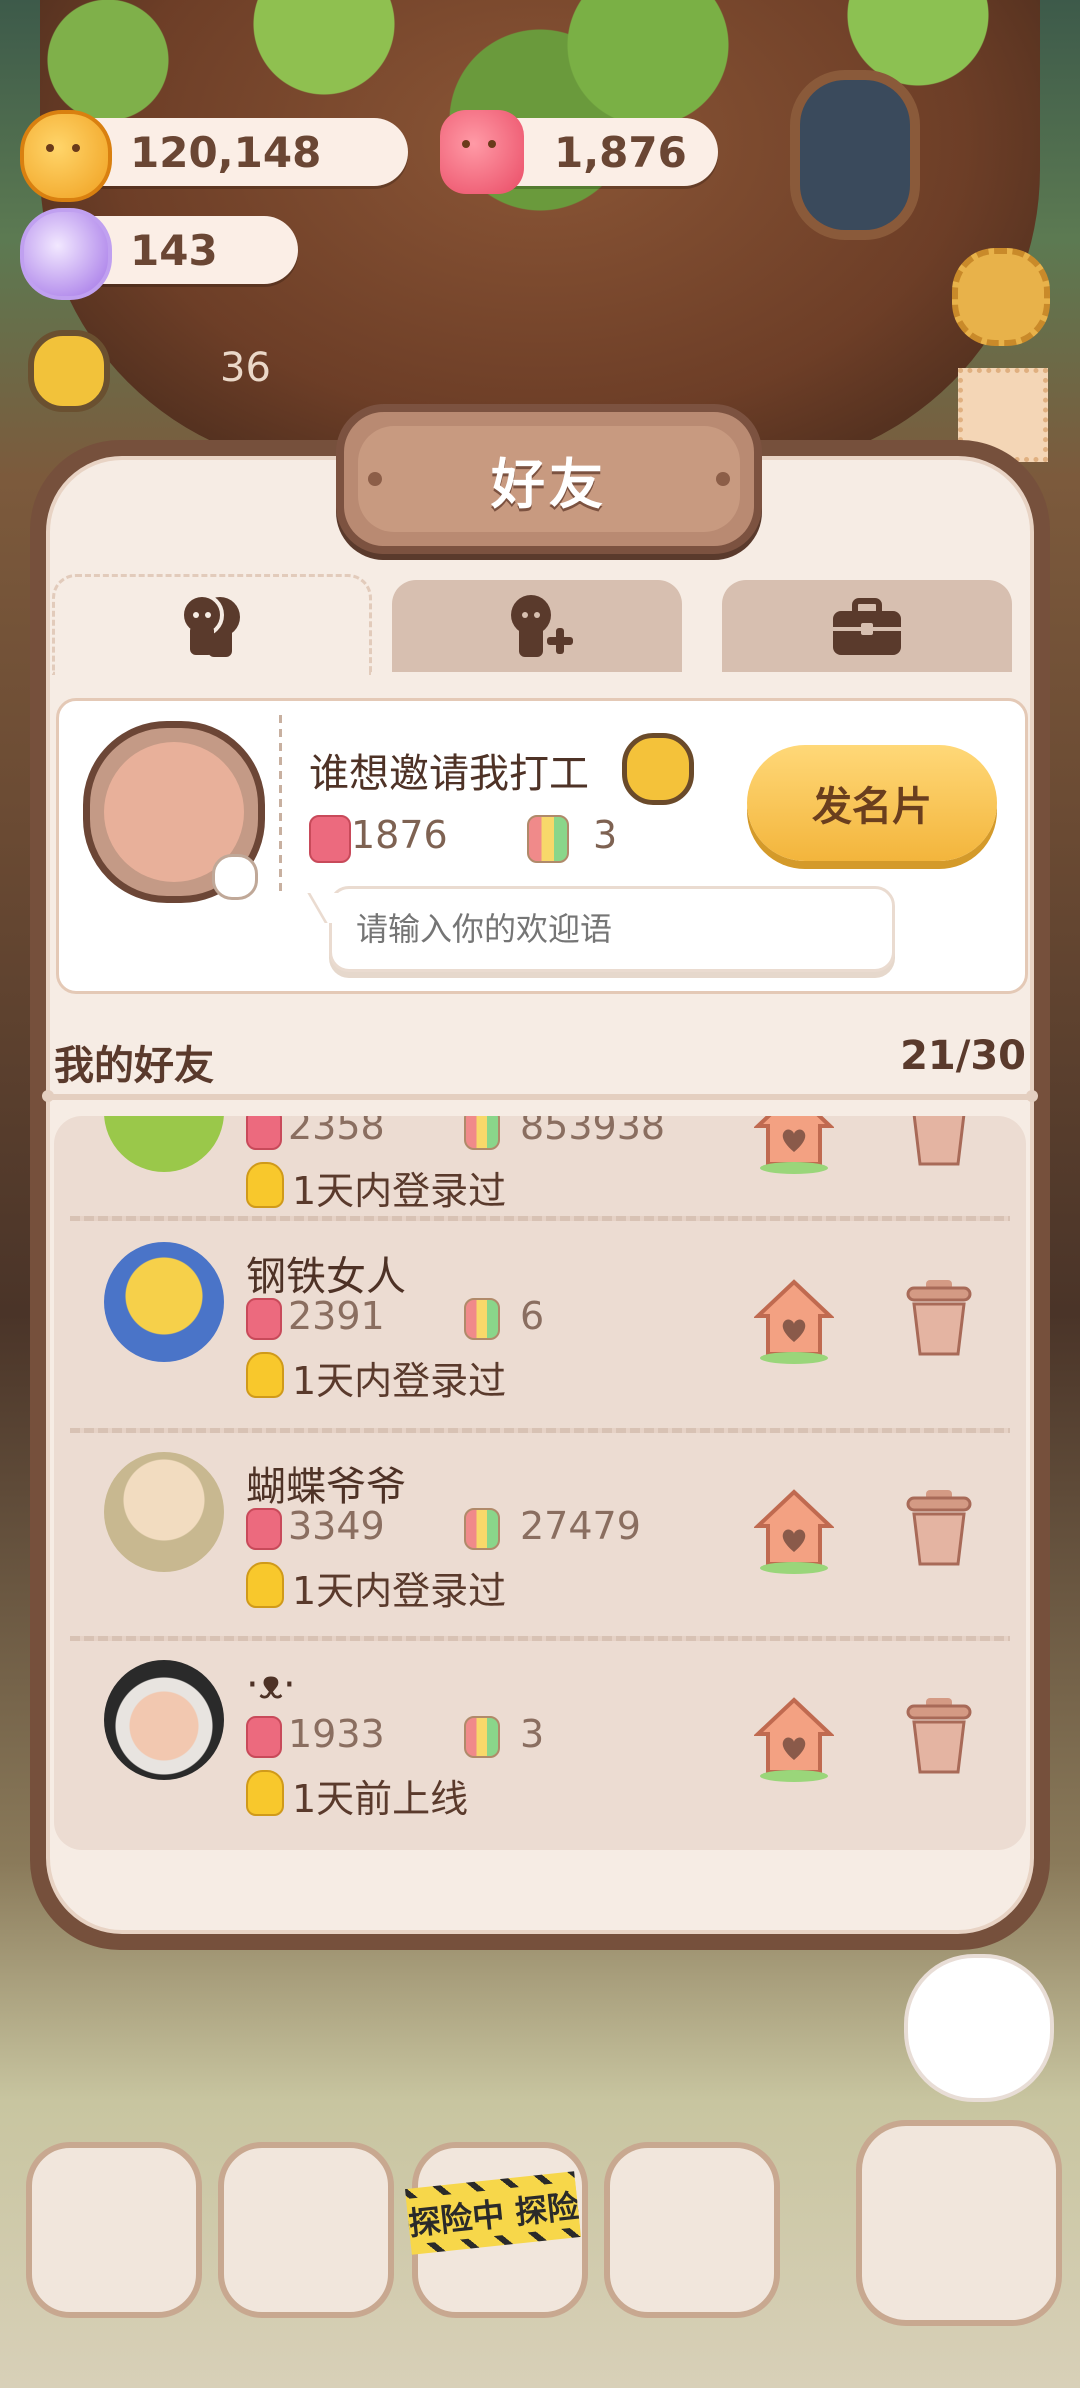 The image size is (1080, 2388). Describe the element at coordinates (1001, 297) in the screenshot. I see `settings-gear-icon` at that location.